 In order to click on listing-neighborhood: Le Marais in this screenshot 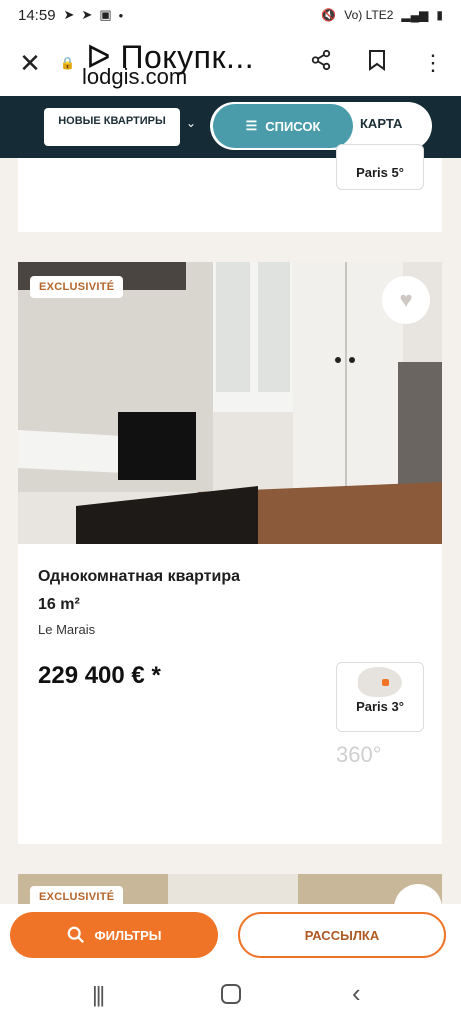, I will do `click(67, 629)`.